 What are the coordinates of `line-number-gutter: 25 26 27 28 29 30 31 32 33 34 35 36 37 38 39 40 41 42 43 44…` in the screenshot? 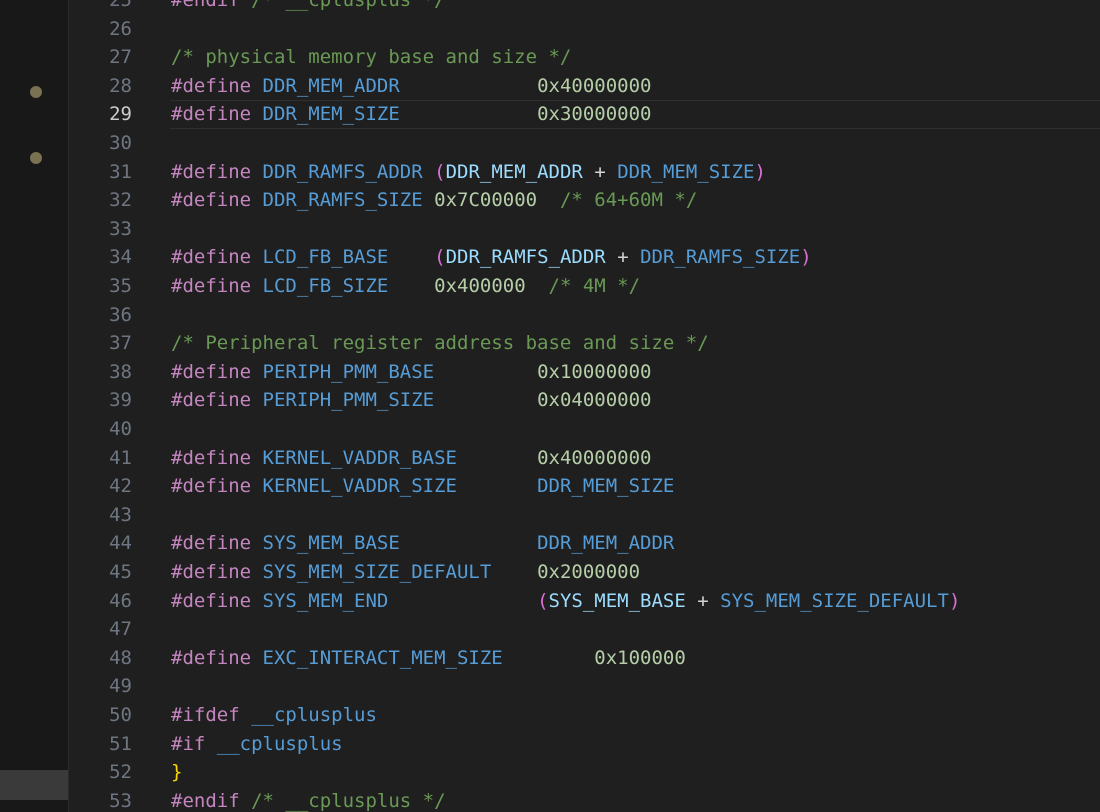 It's located at (101, 406).